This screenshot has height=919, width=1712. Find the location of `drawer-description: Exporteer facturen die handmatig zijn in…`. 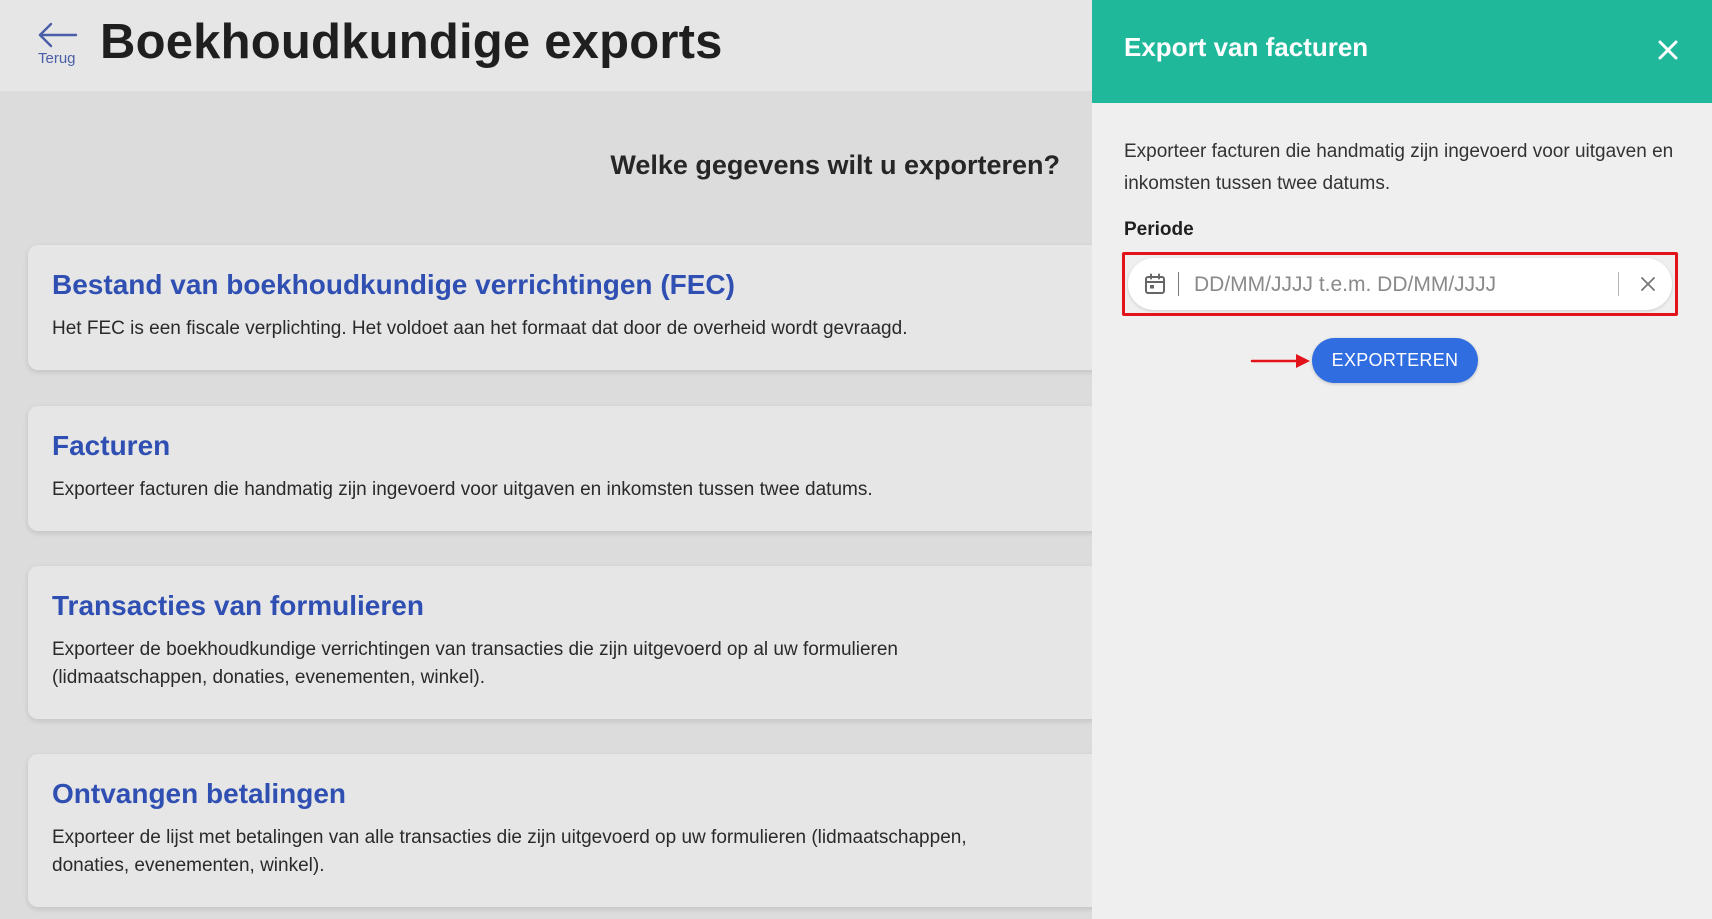

drawer-description: Exporteer facturen die handmatig zijn in… is located at coordinates (1399, 167).